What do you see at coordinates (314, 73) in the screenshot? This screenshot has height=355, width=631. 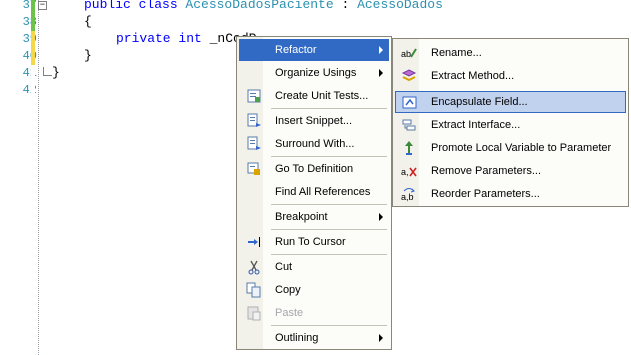 I see `menu-item-organize-usings: Organize Usings` at bounding box center [314, 73].